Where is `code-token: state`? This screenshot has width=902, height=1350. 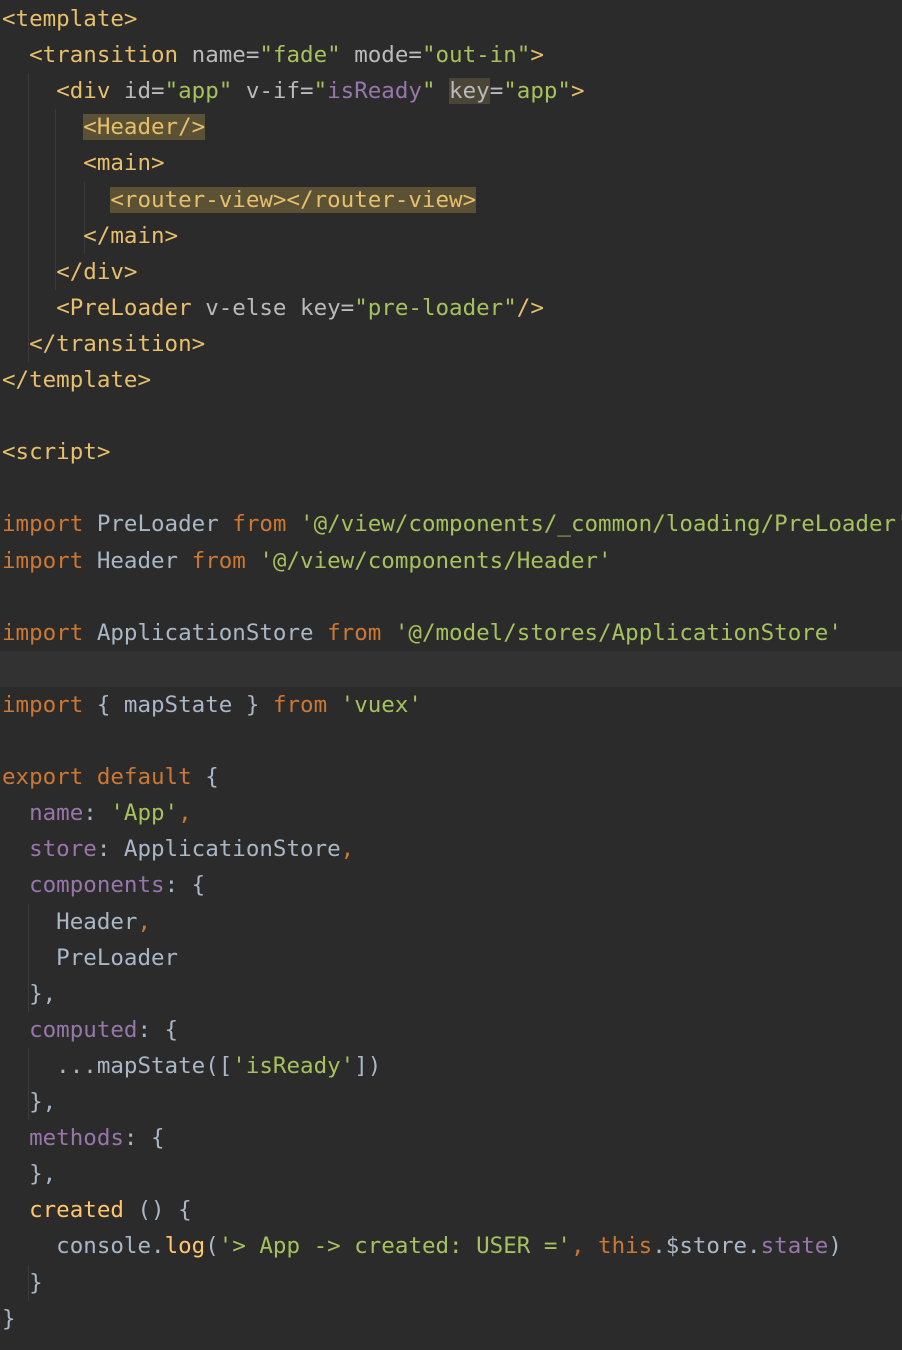
code-token: state is located at coordinates (794, 1246).